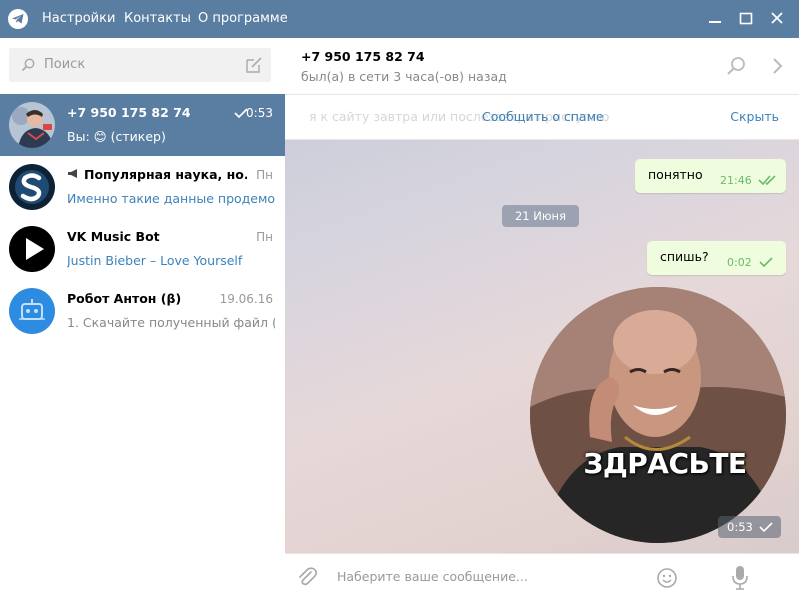  I want to click on emoji-icon, so click(667, 578).